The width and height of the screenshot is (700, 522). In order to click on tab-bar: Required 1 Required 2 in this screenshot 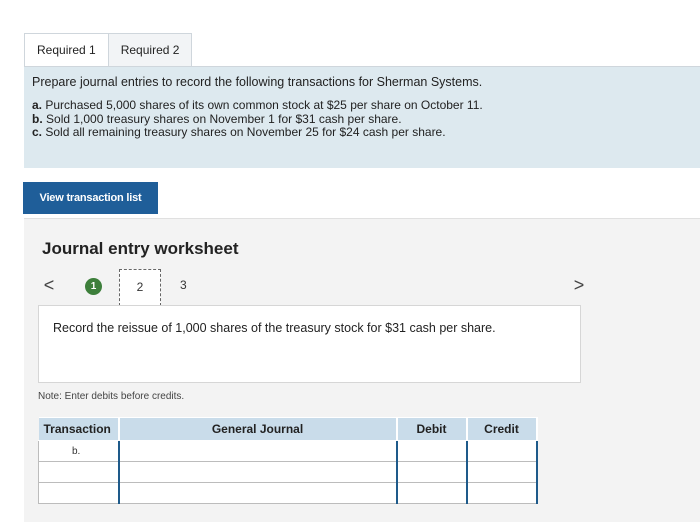, I will do `click(108, 49)`.